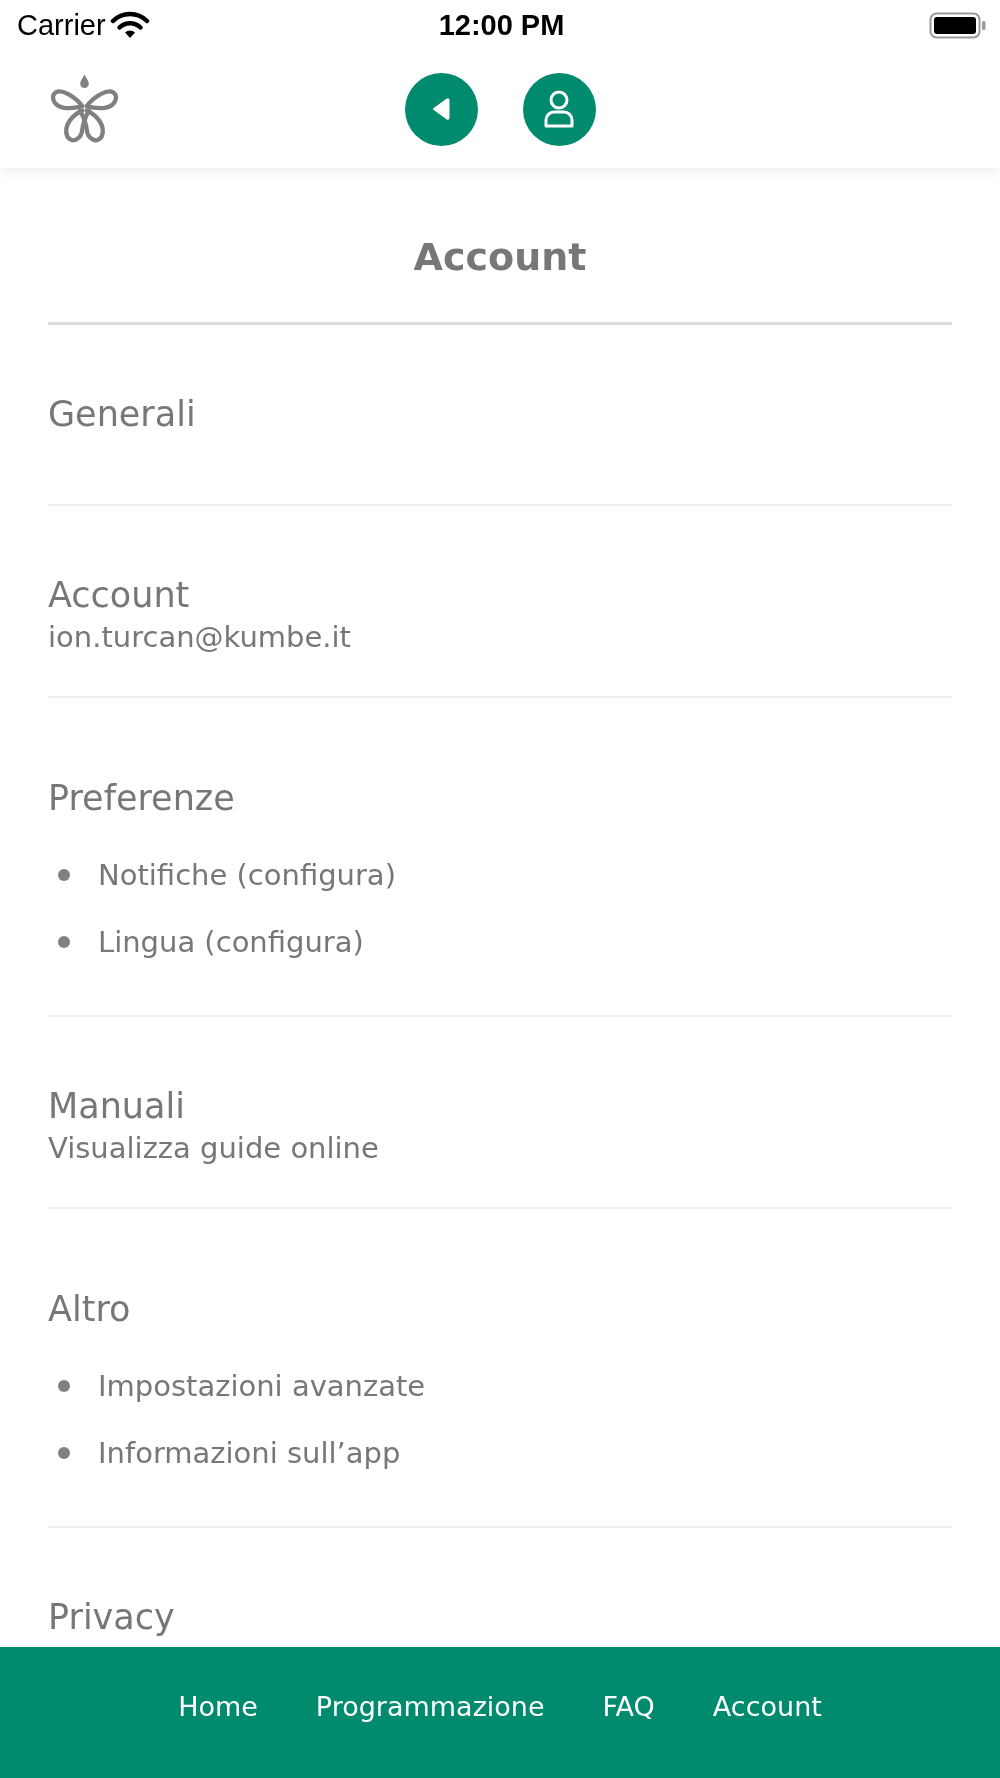  I want to click on nav-link: Programmazione, so click(430, 1707).